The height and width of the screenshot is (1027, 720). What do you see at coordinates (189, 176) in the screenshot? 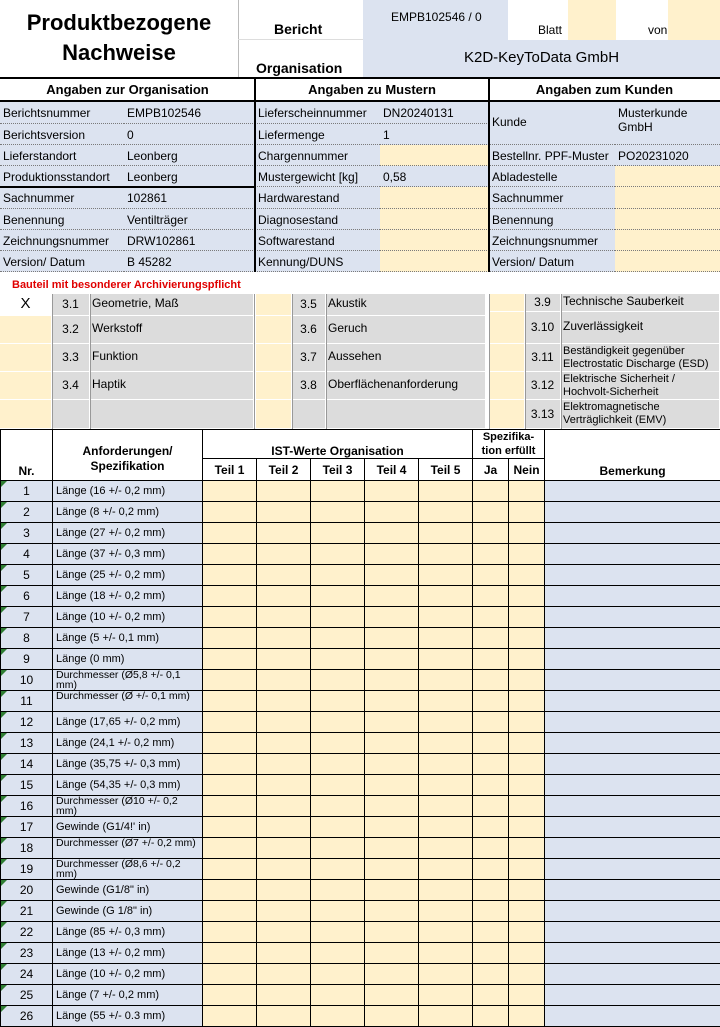
I see `org-value: Leonberg` at bounding box center [189, 176].